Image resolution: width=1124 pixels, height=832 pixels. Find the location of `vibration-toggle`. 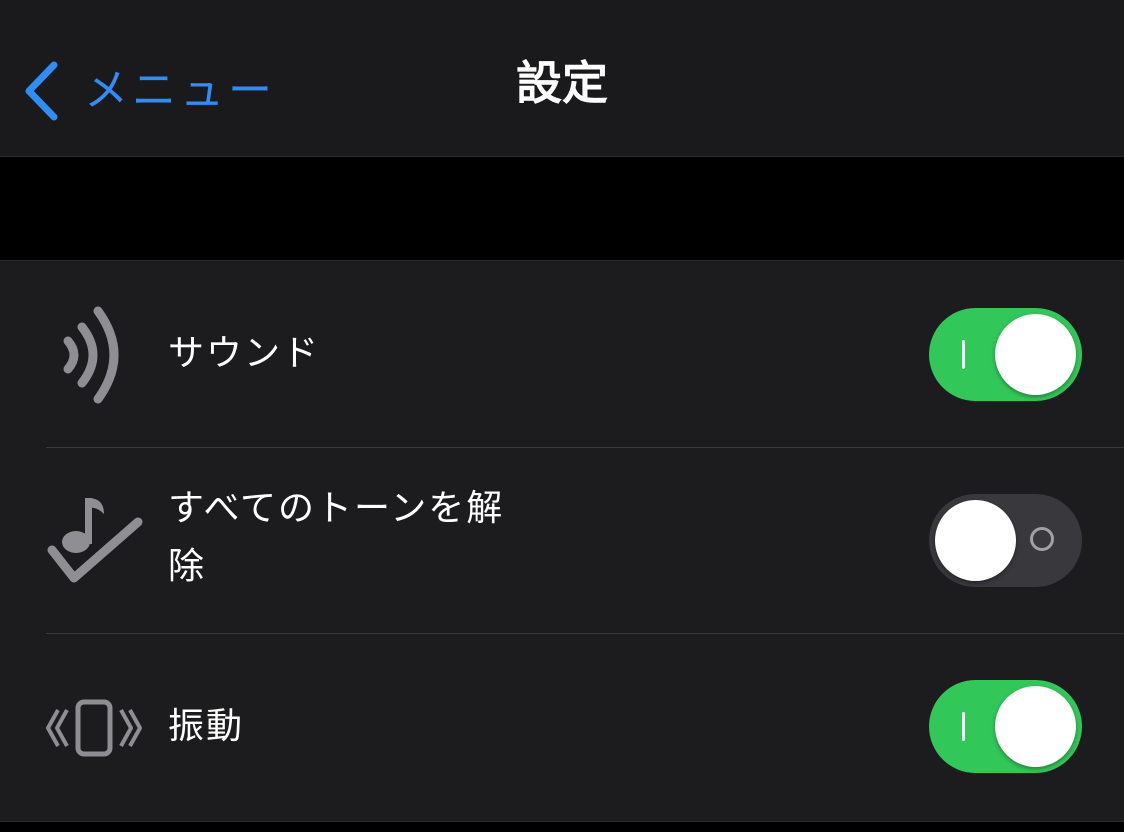

vibration-toggle is located at coordinates (1005, 726).